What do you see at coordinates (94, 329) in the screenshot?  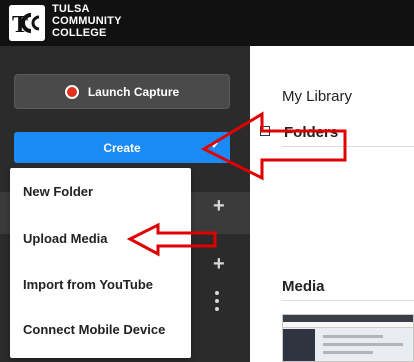 I see `menu-item-connect-mobile: Connect Mobile Device` at bounding box center [94, 329].